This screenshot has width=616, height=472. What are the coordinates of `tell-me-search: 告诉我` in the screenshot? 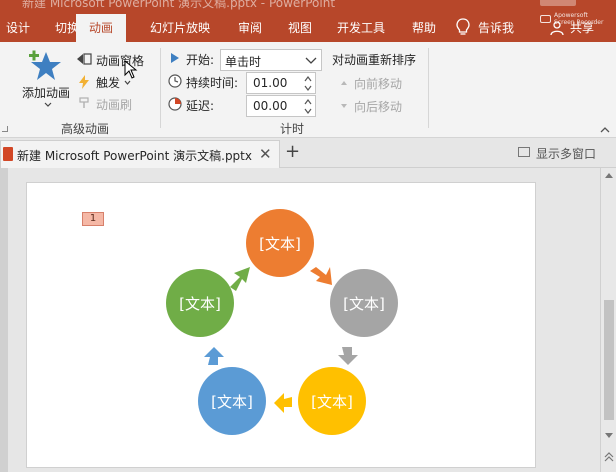 It's located at (503, 28).